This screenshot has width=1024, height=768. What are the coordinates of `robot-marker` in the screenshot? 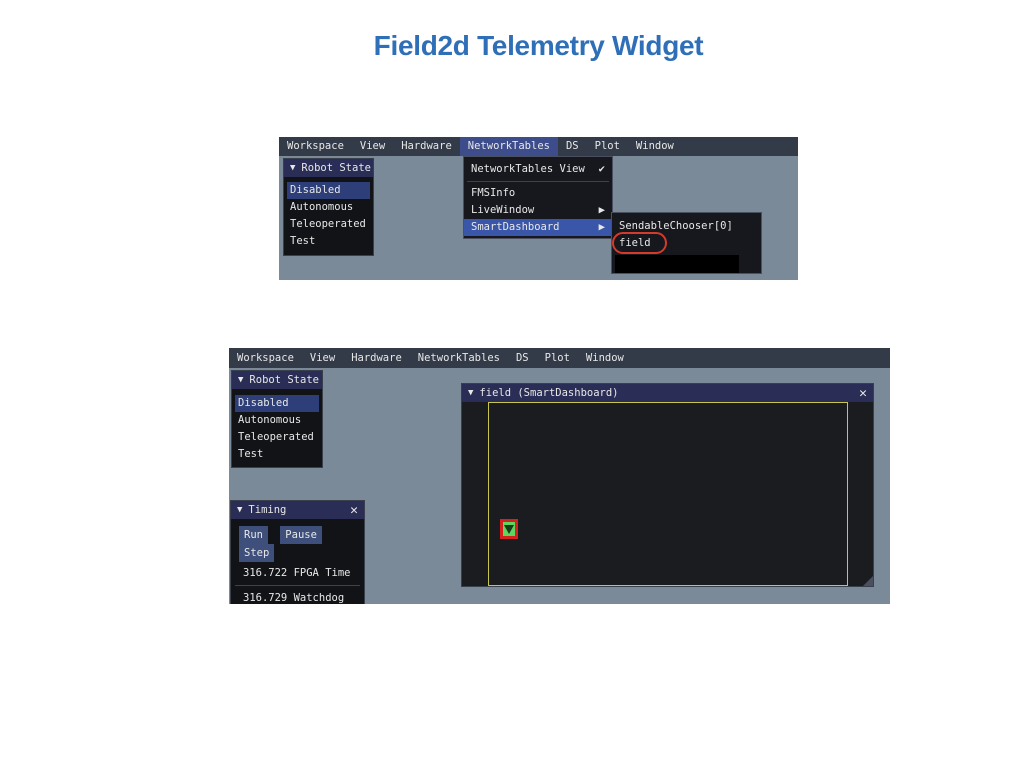 It's located at (509, 529).